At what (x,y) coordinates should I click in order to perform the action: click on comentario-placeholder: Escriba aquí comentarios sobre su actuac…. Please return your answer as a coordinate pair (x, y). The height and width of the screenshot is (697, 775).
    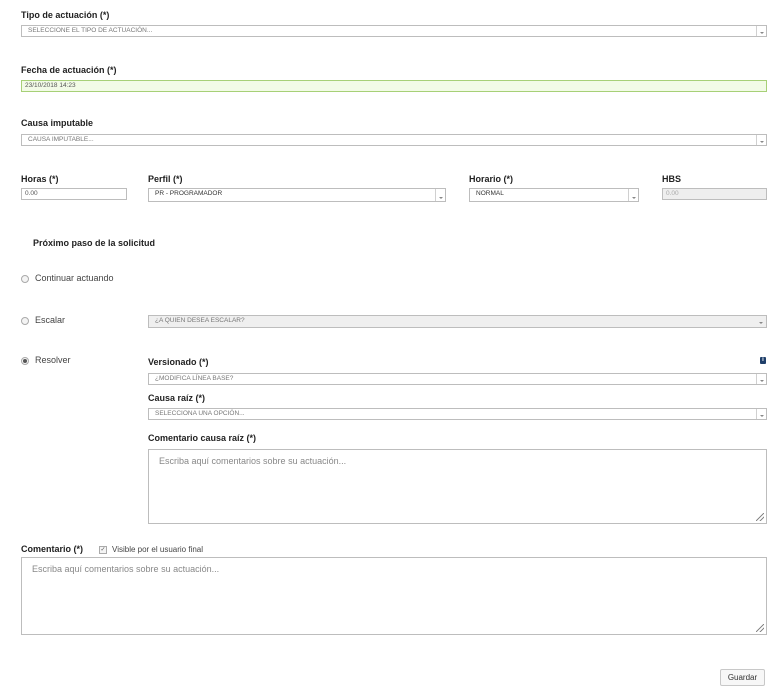
    Looking at the image, I should click on (126, 569).